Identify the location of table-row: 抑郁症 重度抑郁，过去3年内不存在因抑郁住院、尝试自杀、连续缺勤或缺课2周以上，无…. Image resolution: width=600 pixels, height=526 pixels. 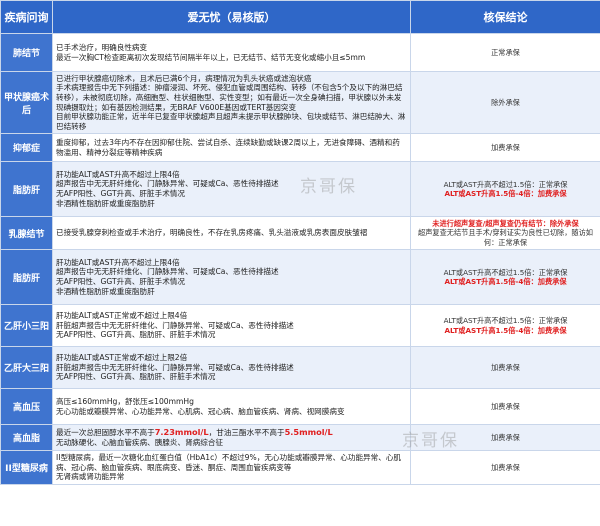
(300, 147).